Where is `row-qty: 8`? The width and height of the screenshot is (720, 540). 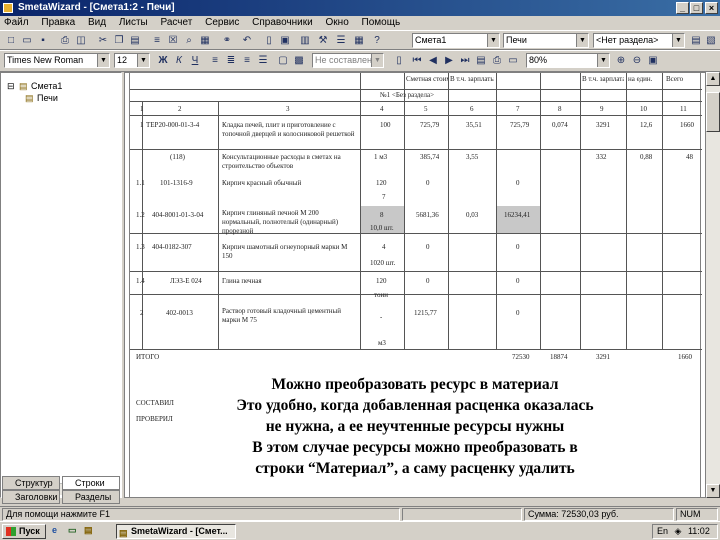
row-qty: 8 is located at coordinates (382, 215).